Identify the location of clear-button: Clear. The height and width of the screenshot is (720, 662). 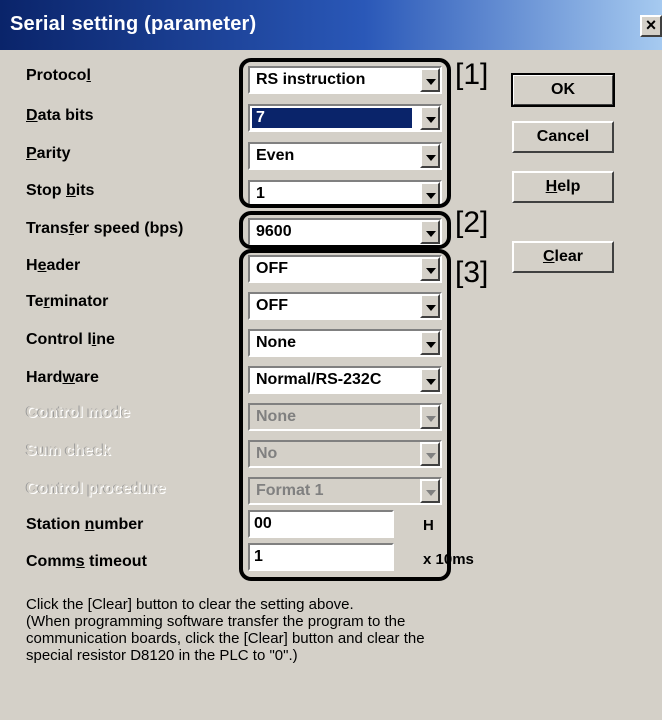
(563, 257).